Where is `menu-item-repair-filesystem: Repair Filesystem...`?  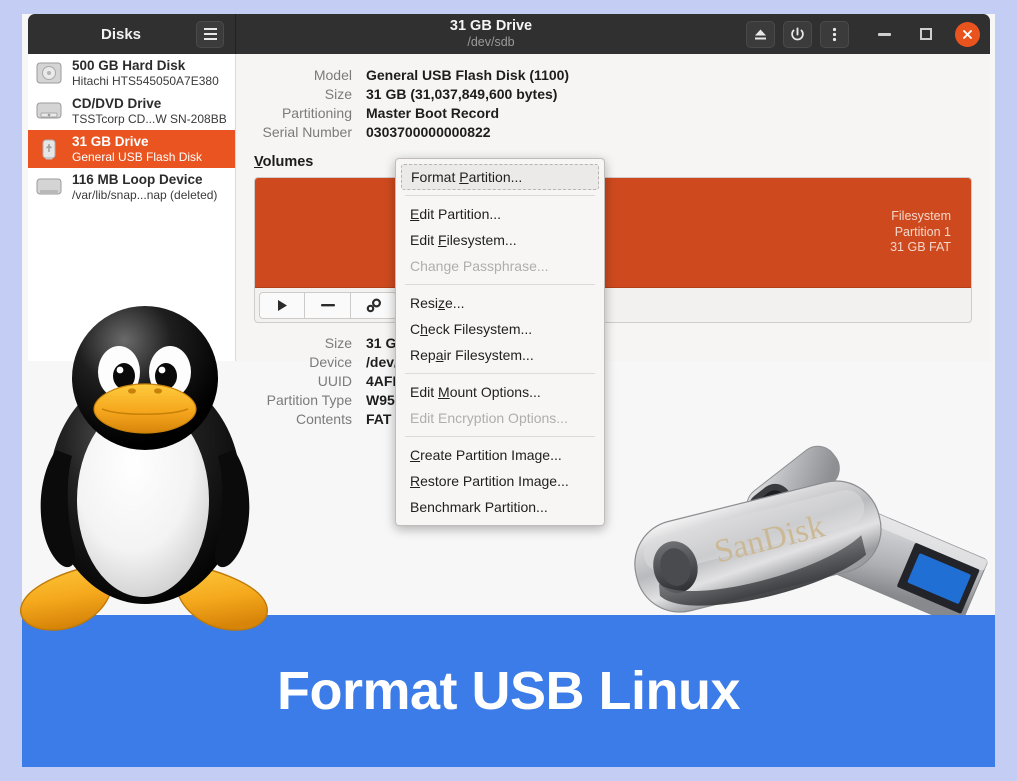 menu-item-repair-filesystem: Repair Filesystem... is located at coordinates (500, 355).